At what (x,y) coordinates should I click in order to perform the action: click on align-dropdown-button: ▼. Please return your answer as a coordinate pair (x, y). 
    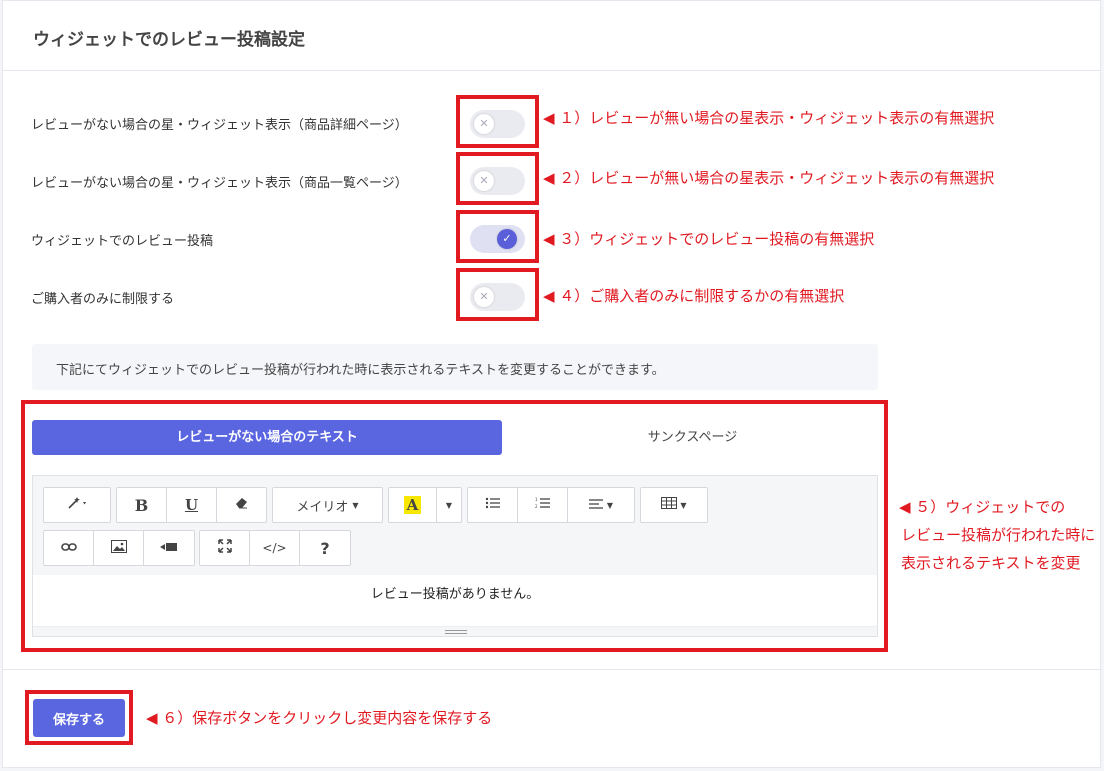
    Looking at the image, I should click on (601, 505).